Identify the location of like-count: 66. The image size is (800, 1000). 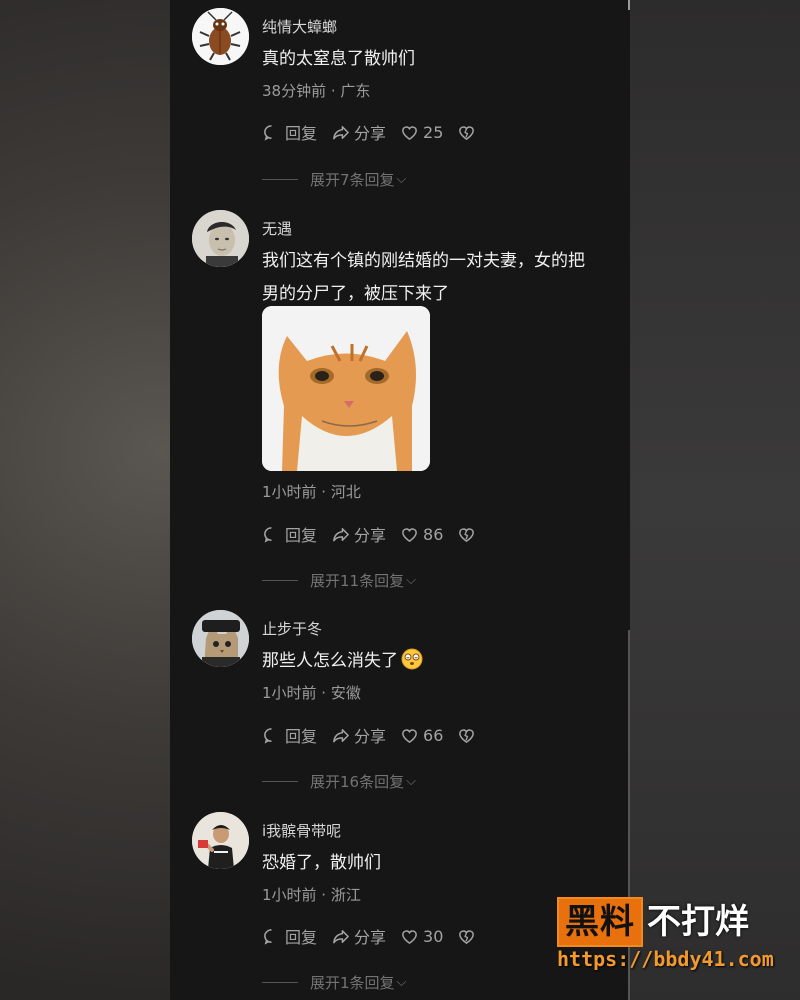
(433, 735).